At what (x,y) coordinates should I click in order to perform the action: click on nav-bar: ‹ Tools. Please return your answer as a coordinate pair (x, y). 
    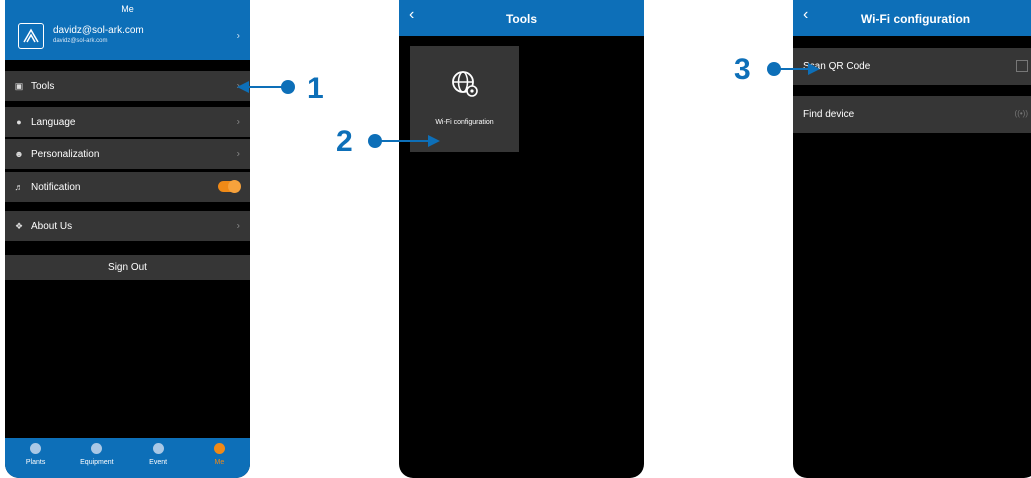
    Looking at the image, I should click on (521, 18).